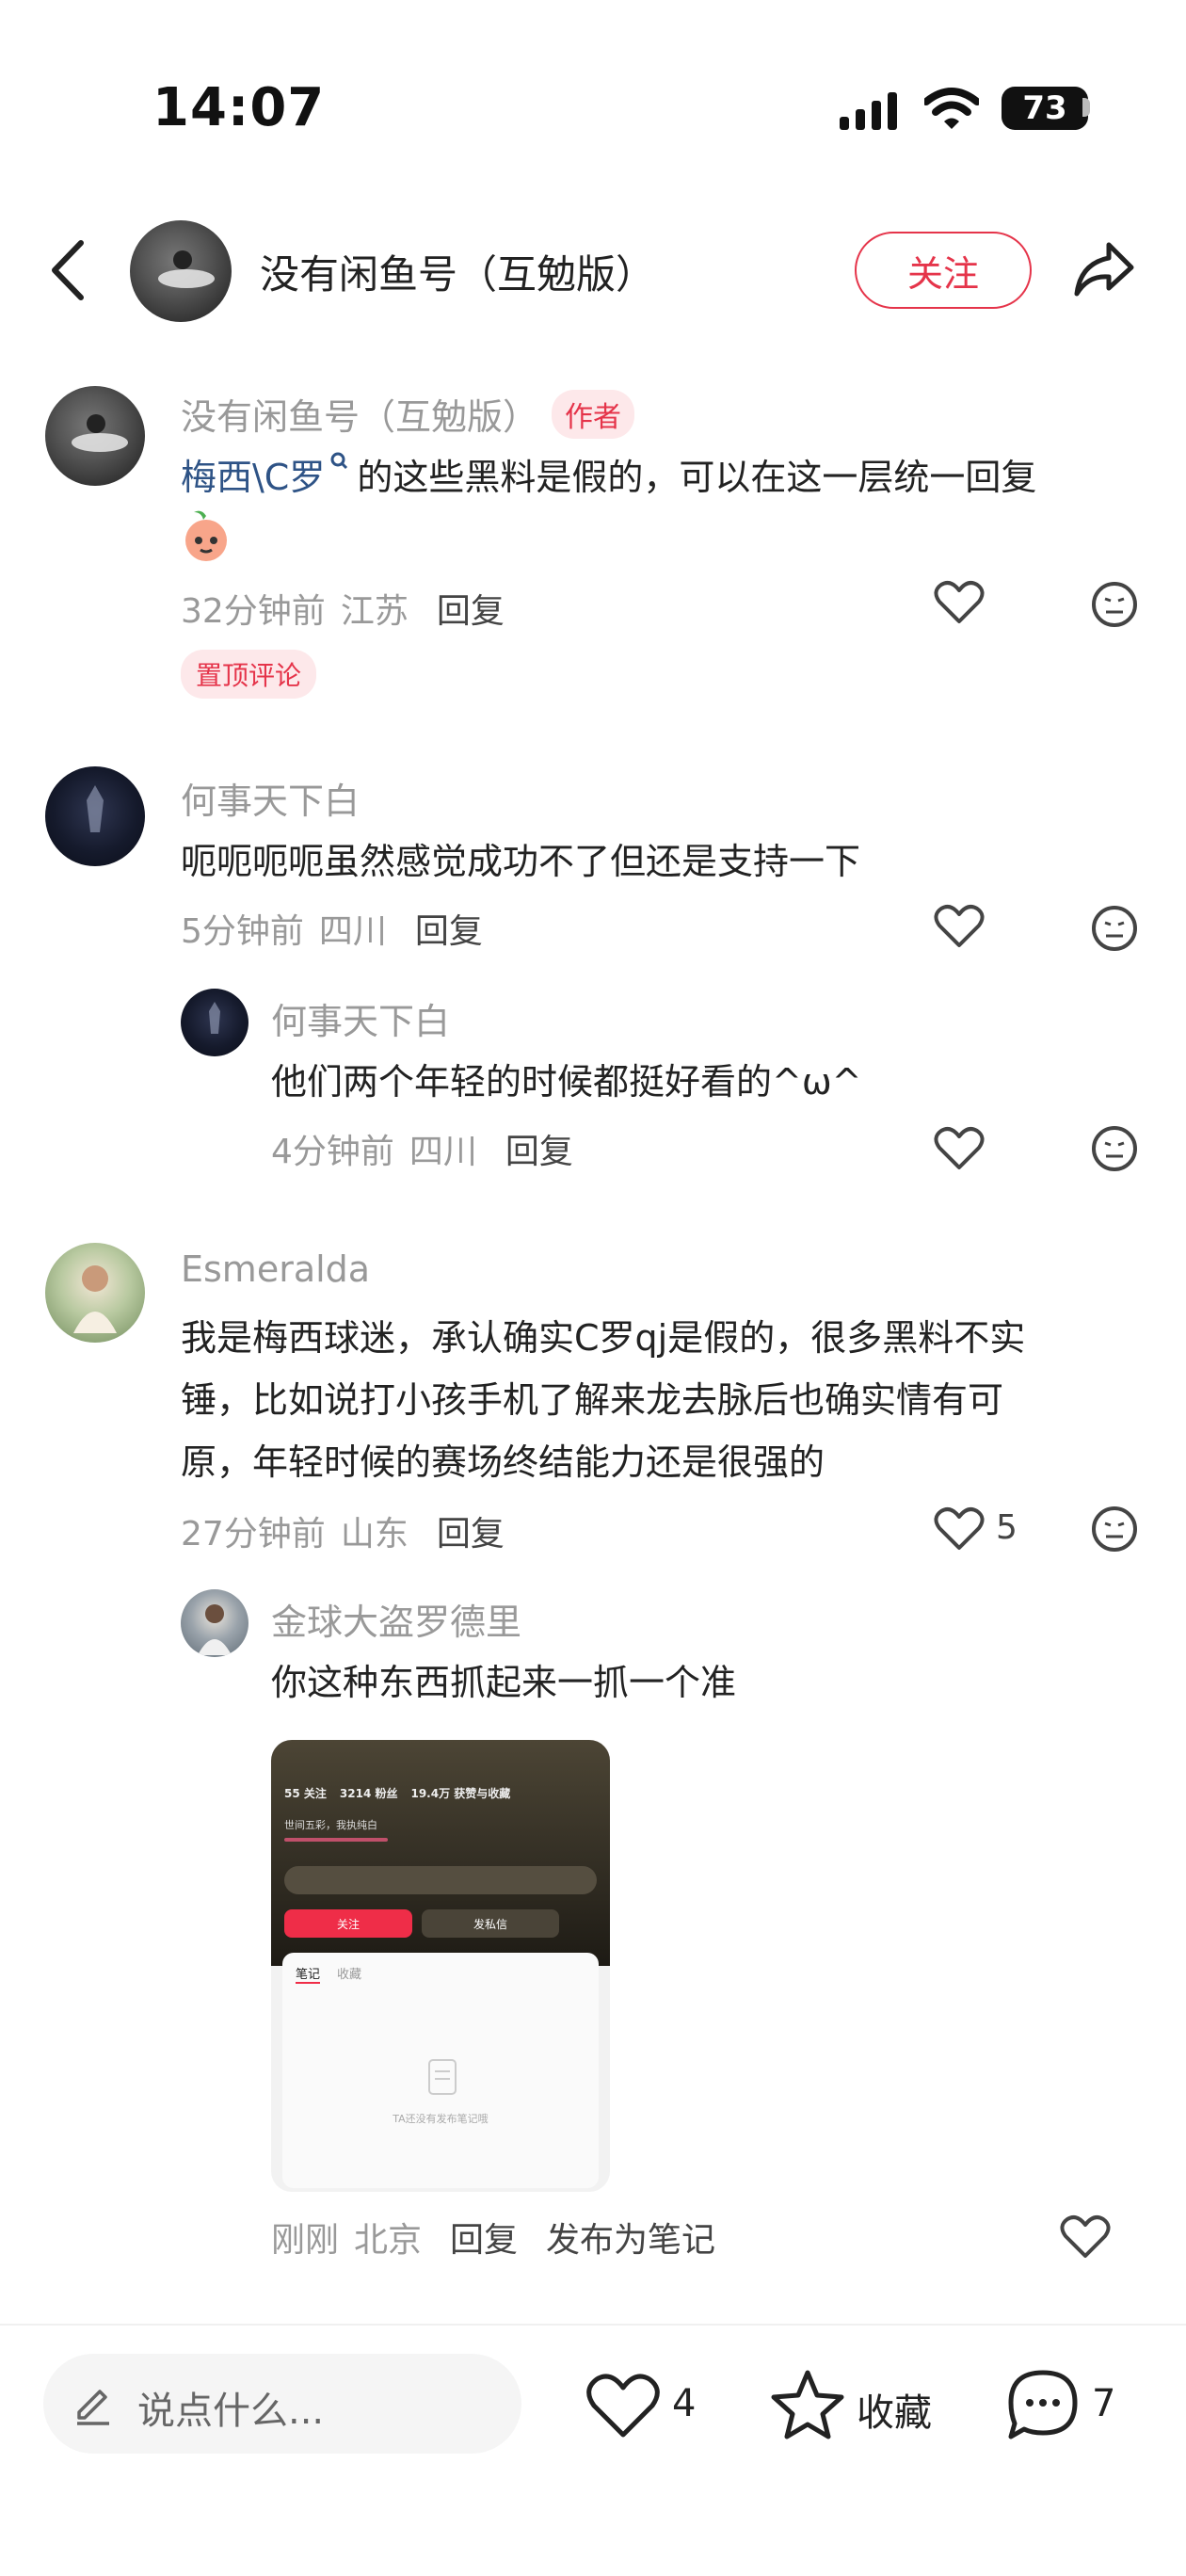 This screenshot has height=2576, width=1186. Describe the element at coordinates (206, 535) in the screenshot. I see `peach-emoji-icon` at that location.